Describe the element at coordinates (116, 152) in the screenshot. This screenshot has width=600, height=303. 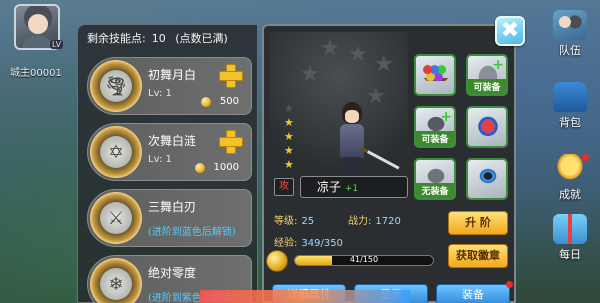
I see `hexagram-icon: ✡` at that location.